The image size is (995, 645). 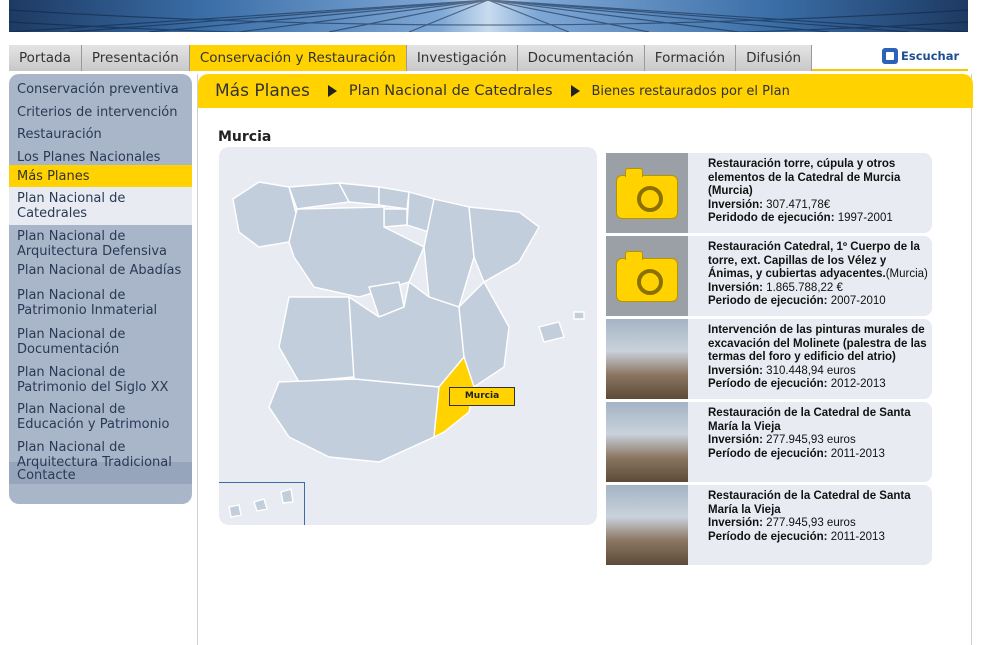 I want to click on region-la-rioja, so click(x=395, y=218).